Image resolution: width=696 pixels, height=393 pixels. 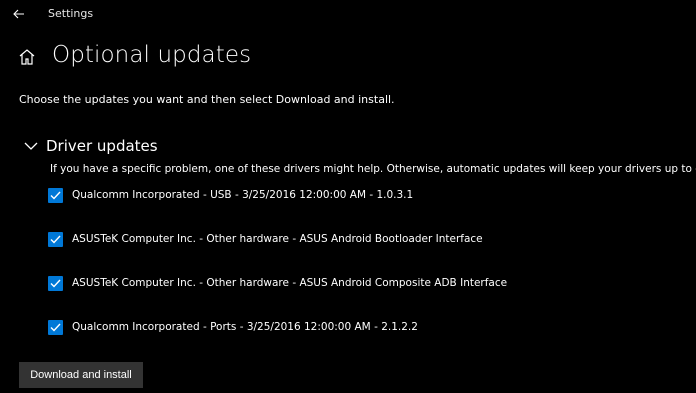 What do you see at coordinates (152, 55) in the screenshot?
I see `page-title: Optional updates` at bounding box center [152, 55].